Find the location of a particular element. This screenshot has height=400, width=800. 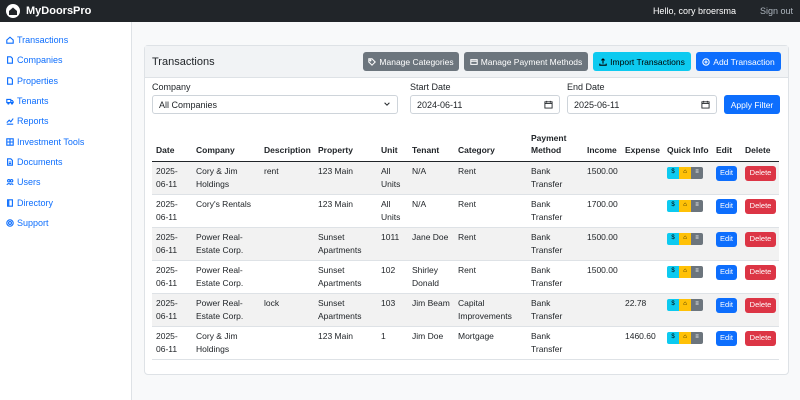

column-header-unit: Unit is located at coordinates (392, 145).